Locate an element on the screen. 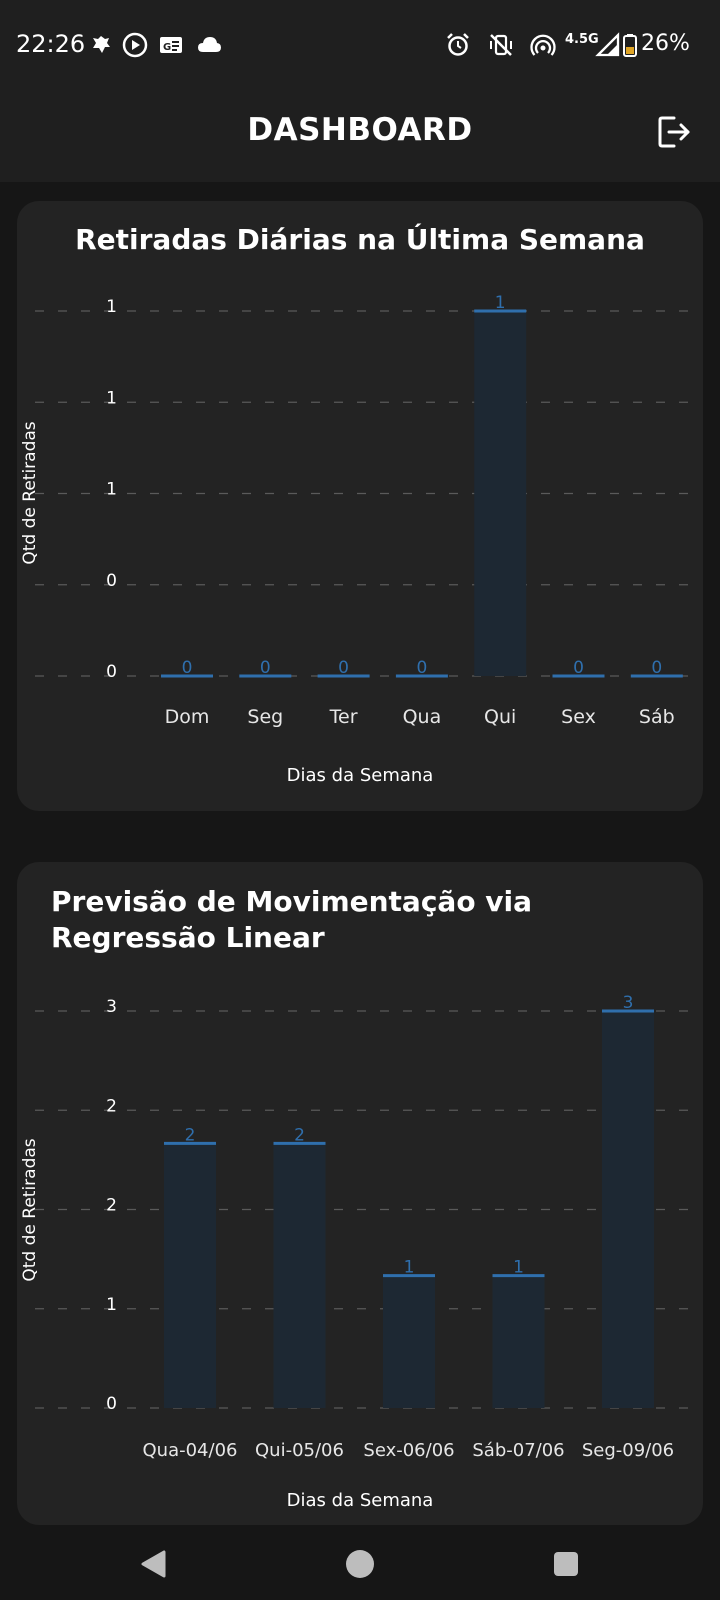  card-notification-icon: G is located at coordinates (171, 45).